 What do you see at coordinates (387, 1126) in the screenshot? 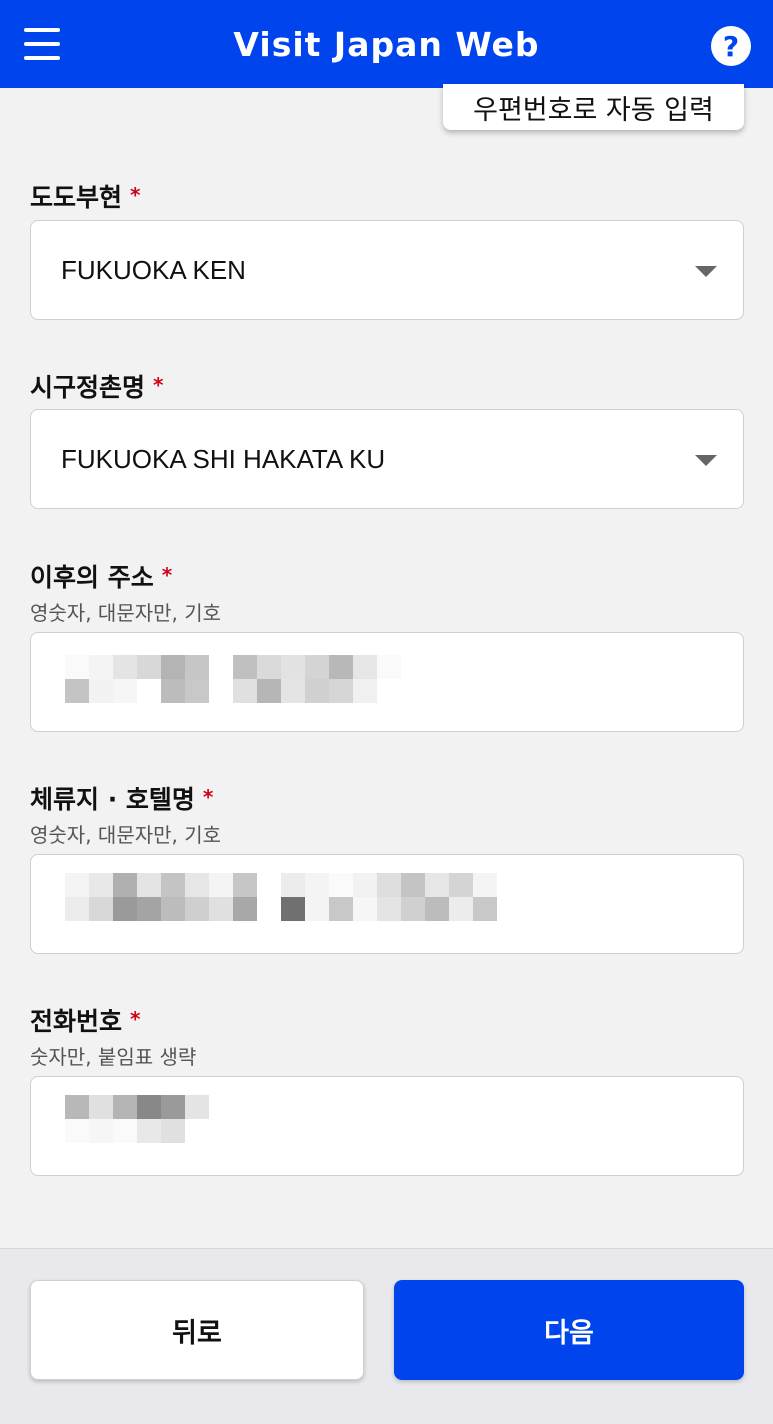
I see `phone-input` at bounding box center [387, 1126].